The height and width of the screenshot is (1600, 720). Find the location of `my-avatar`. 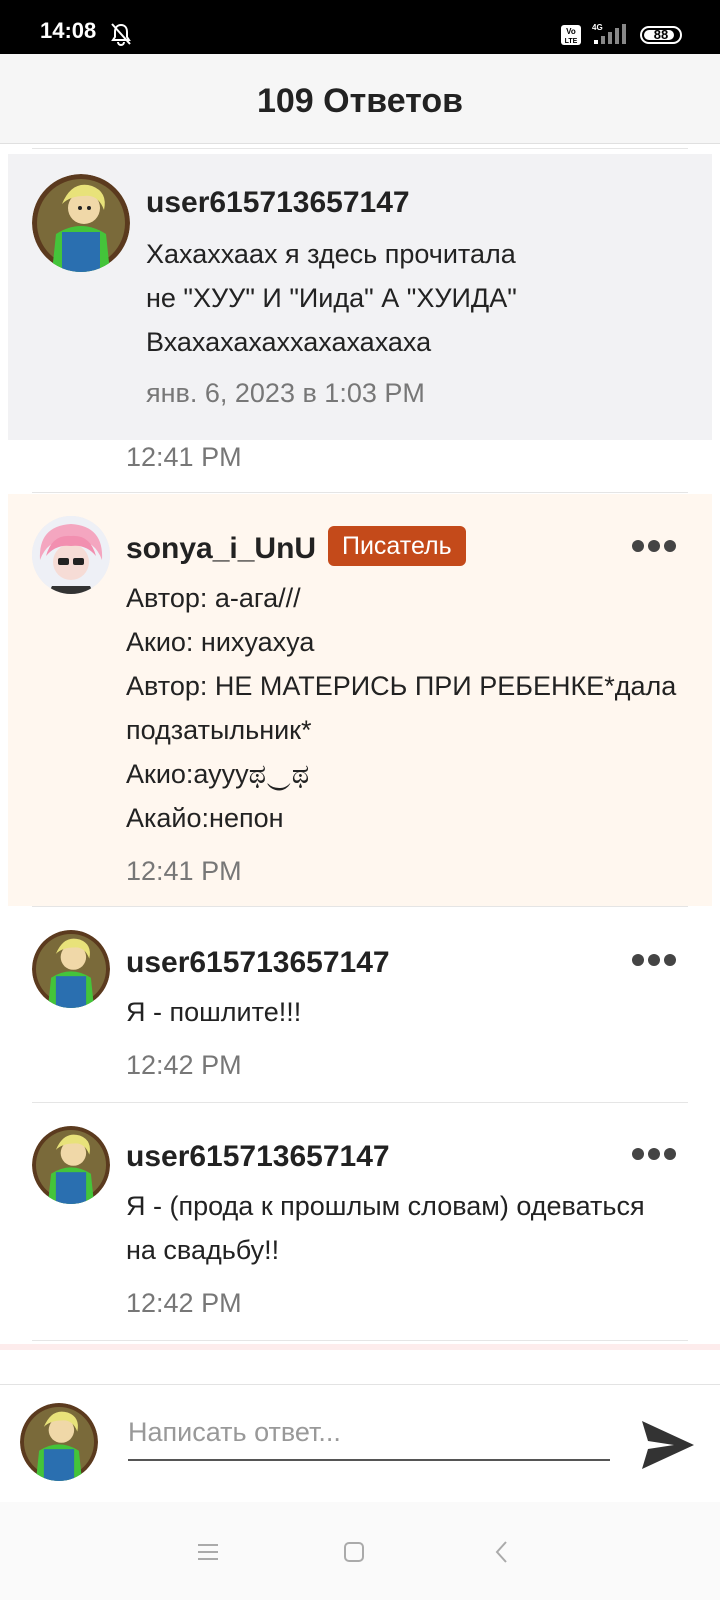

my-avatar is located at coordinates (59, 1442).